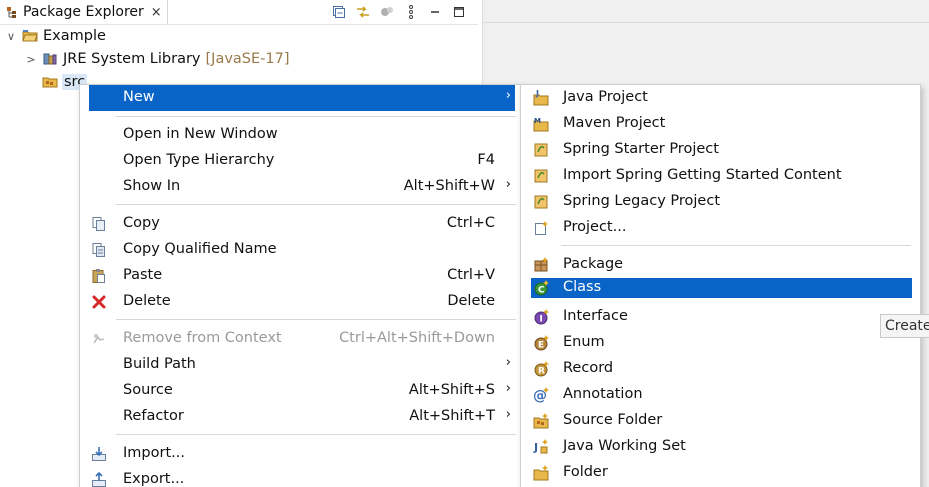  I want to click on focus-active-task-icon, so click(387, 12).